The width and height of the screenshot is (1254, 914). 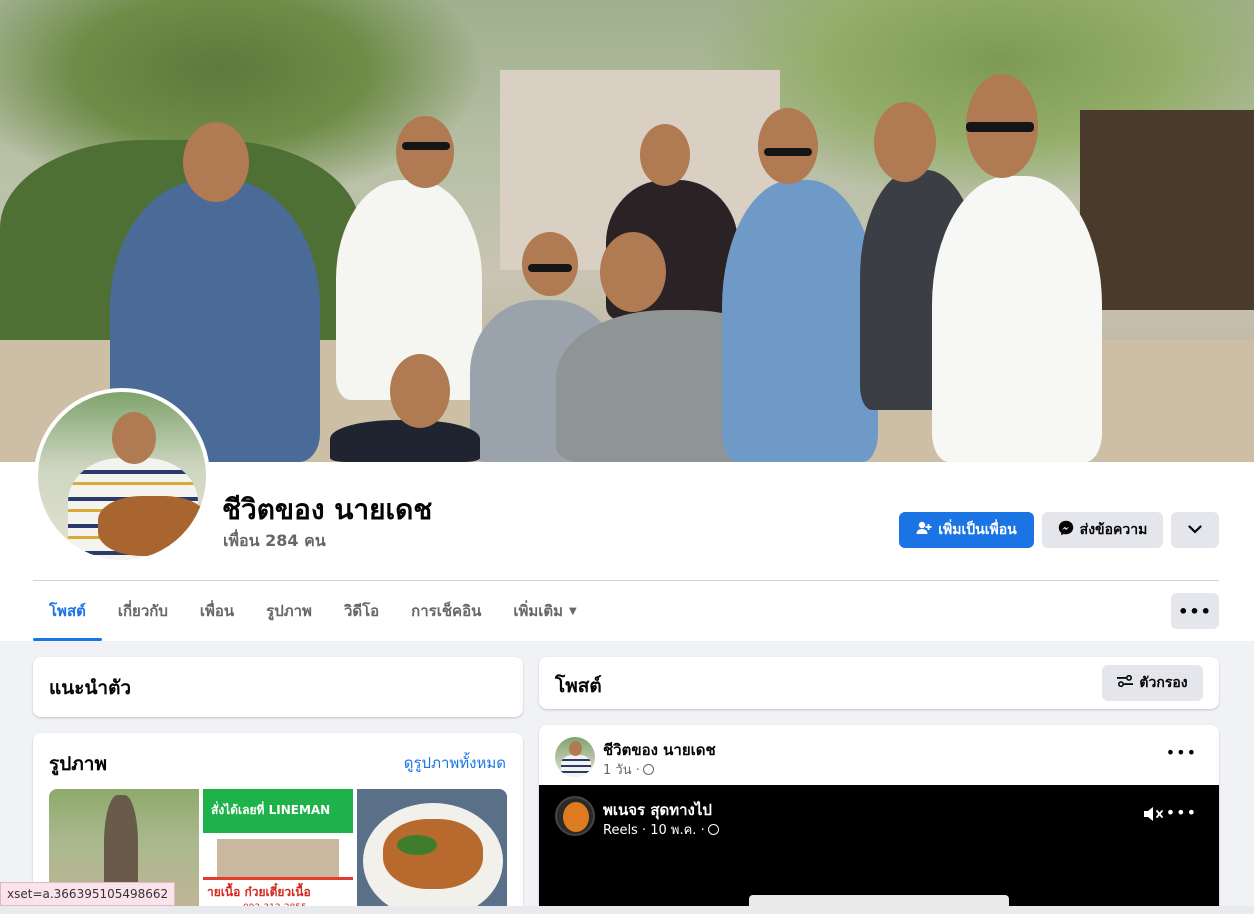 I want to click on tab-videos: วิดีโอ, so click(x=361, y=611).